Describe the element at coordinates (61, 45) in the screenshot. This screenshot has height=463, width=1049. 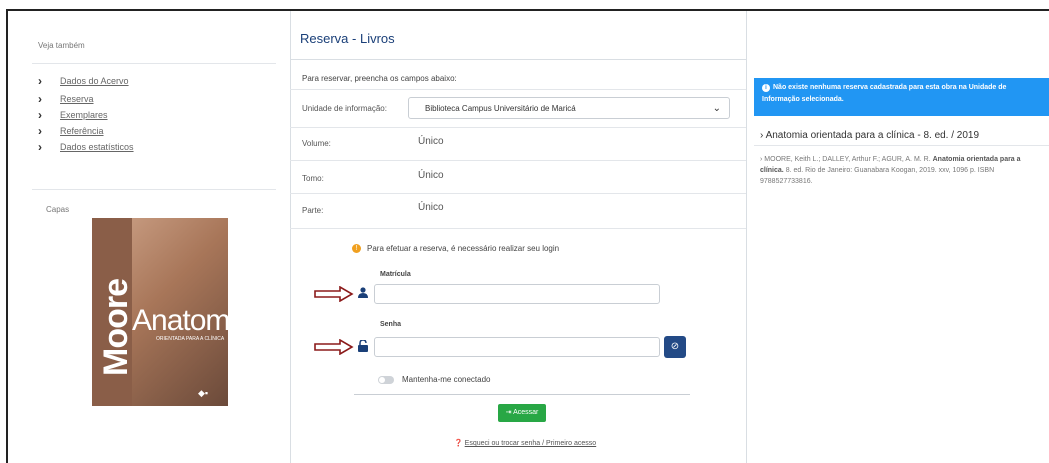
I see `see-also-title: Veja também` at that location.